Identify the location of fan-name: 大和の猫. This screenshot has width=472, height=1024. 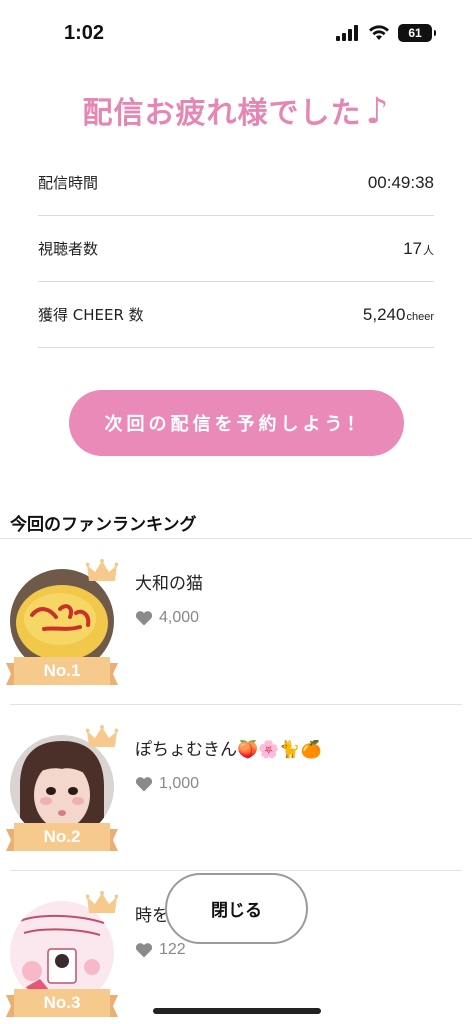
(169, 584).